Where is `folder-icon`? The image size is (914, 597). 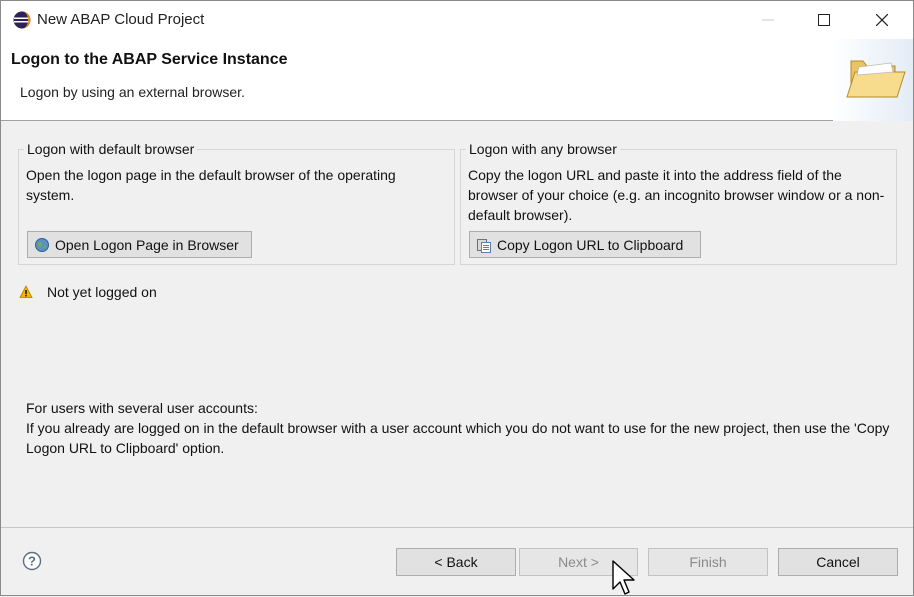 folder-icon is located at coordinates (873, 80).